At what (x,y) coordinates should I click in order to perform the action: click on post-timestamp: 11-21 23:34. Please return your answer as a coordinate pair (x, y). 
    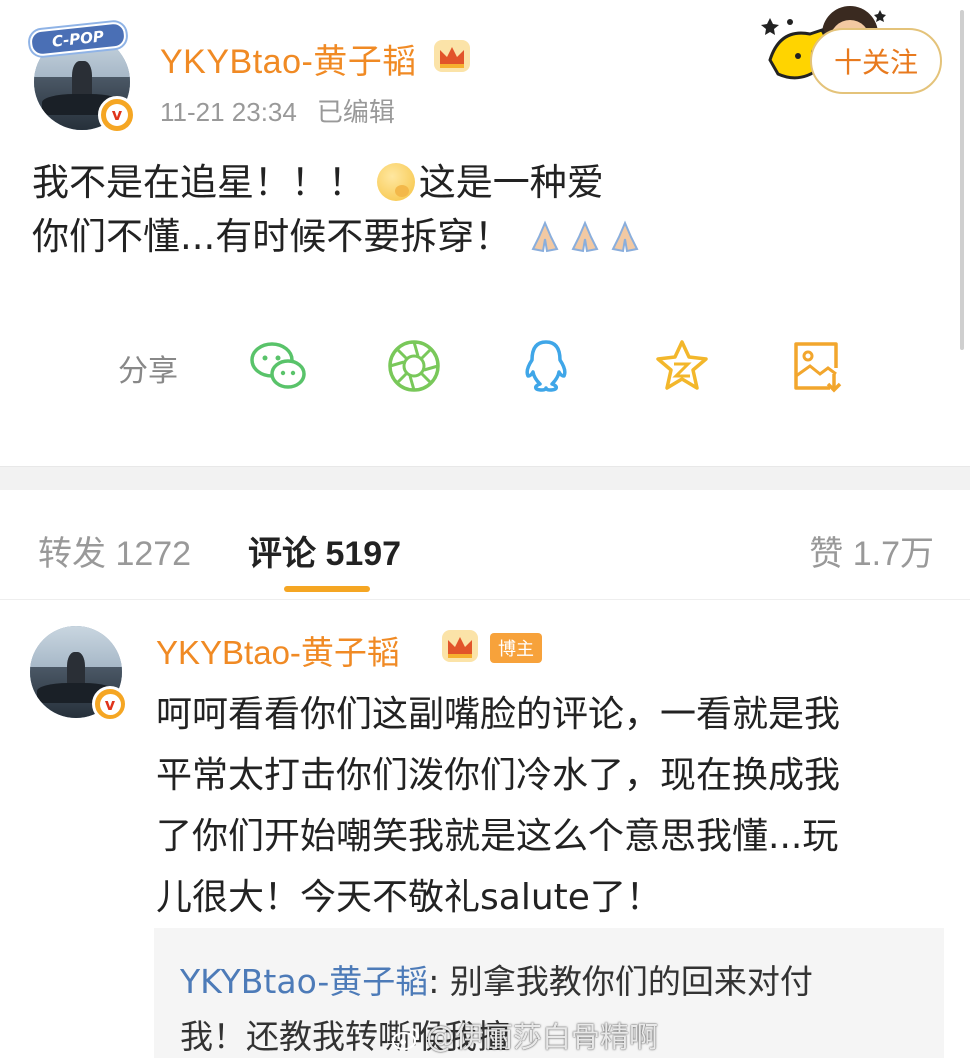
    Looking at the image, I should click on (228, 112).